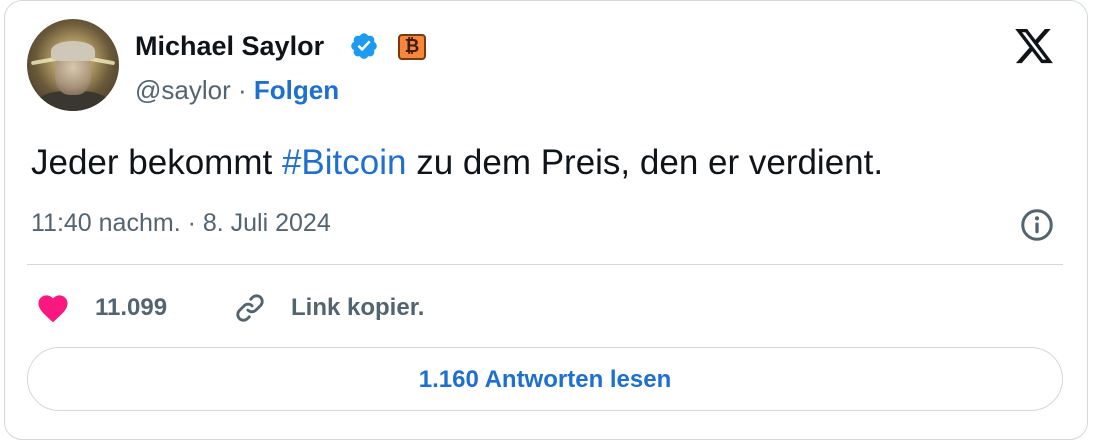 The image size is (1094, 446). I want to click on heart-icon, so click(53, 307).